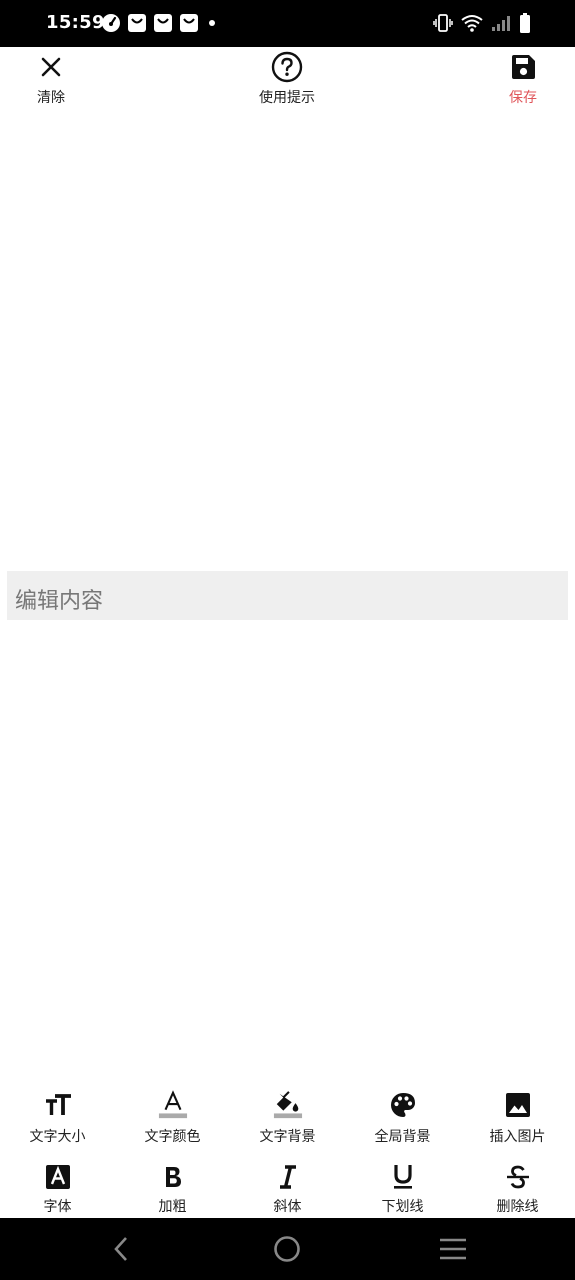 The image size is (575, 1280). I want to click on global-background-label: 全局背景, so click(402, 1137).